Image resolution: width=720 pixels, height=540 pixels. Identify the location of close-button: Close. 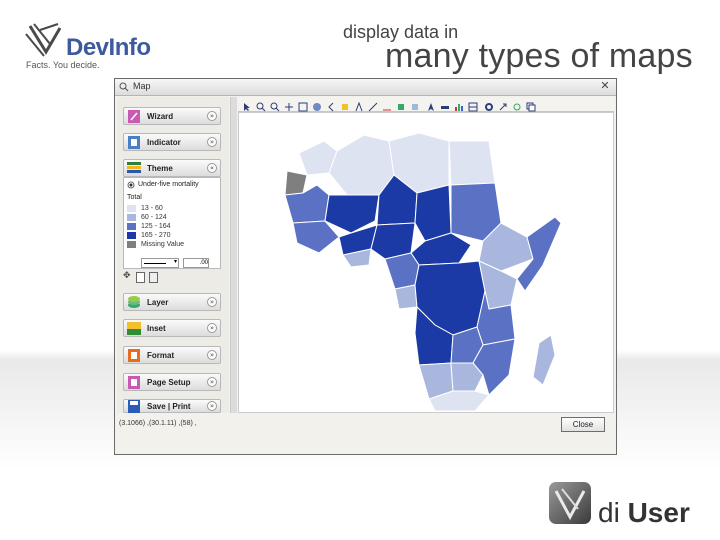
(583, 424).